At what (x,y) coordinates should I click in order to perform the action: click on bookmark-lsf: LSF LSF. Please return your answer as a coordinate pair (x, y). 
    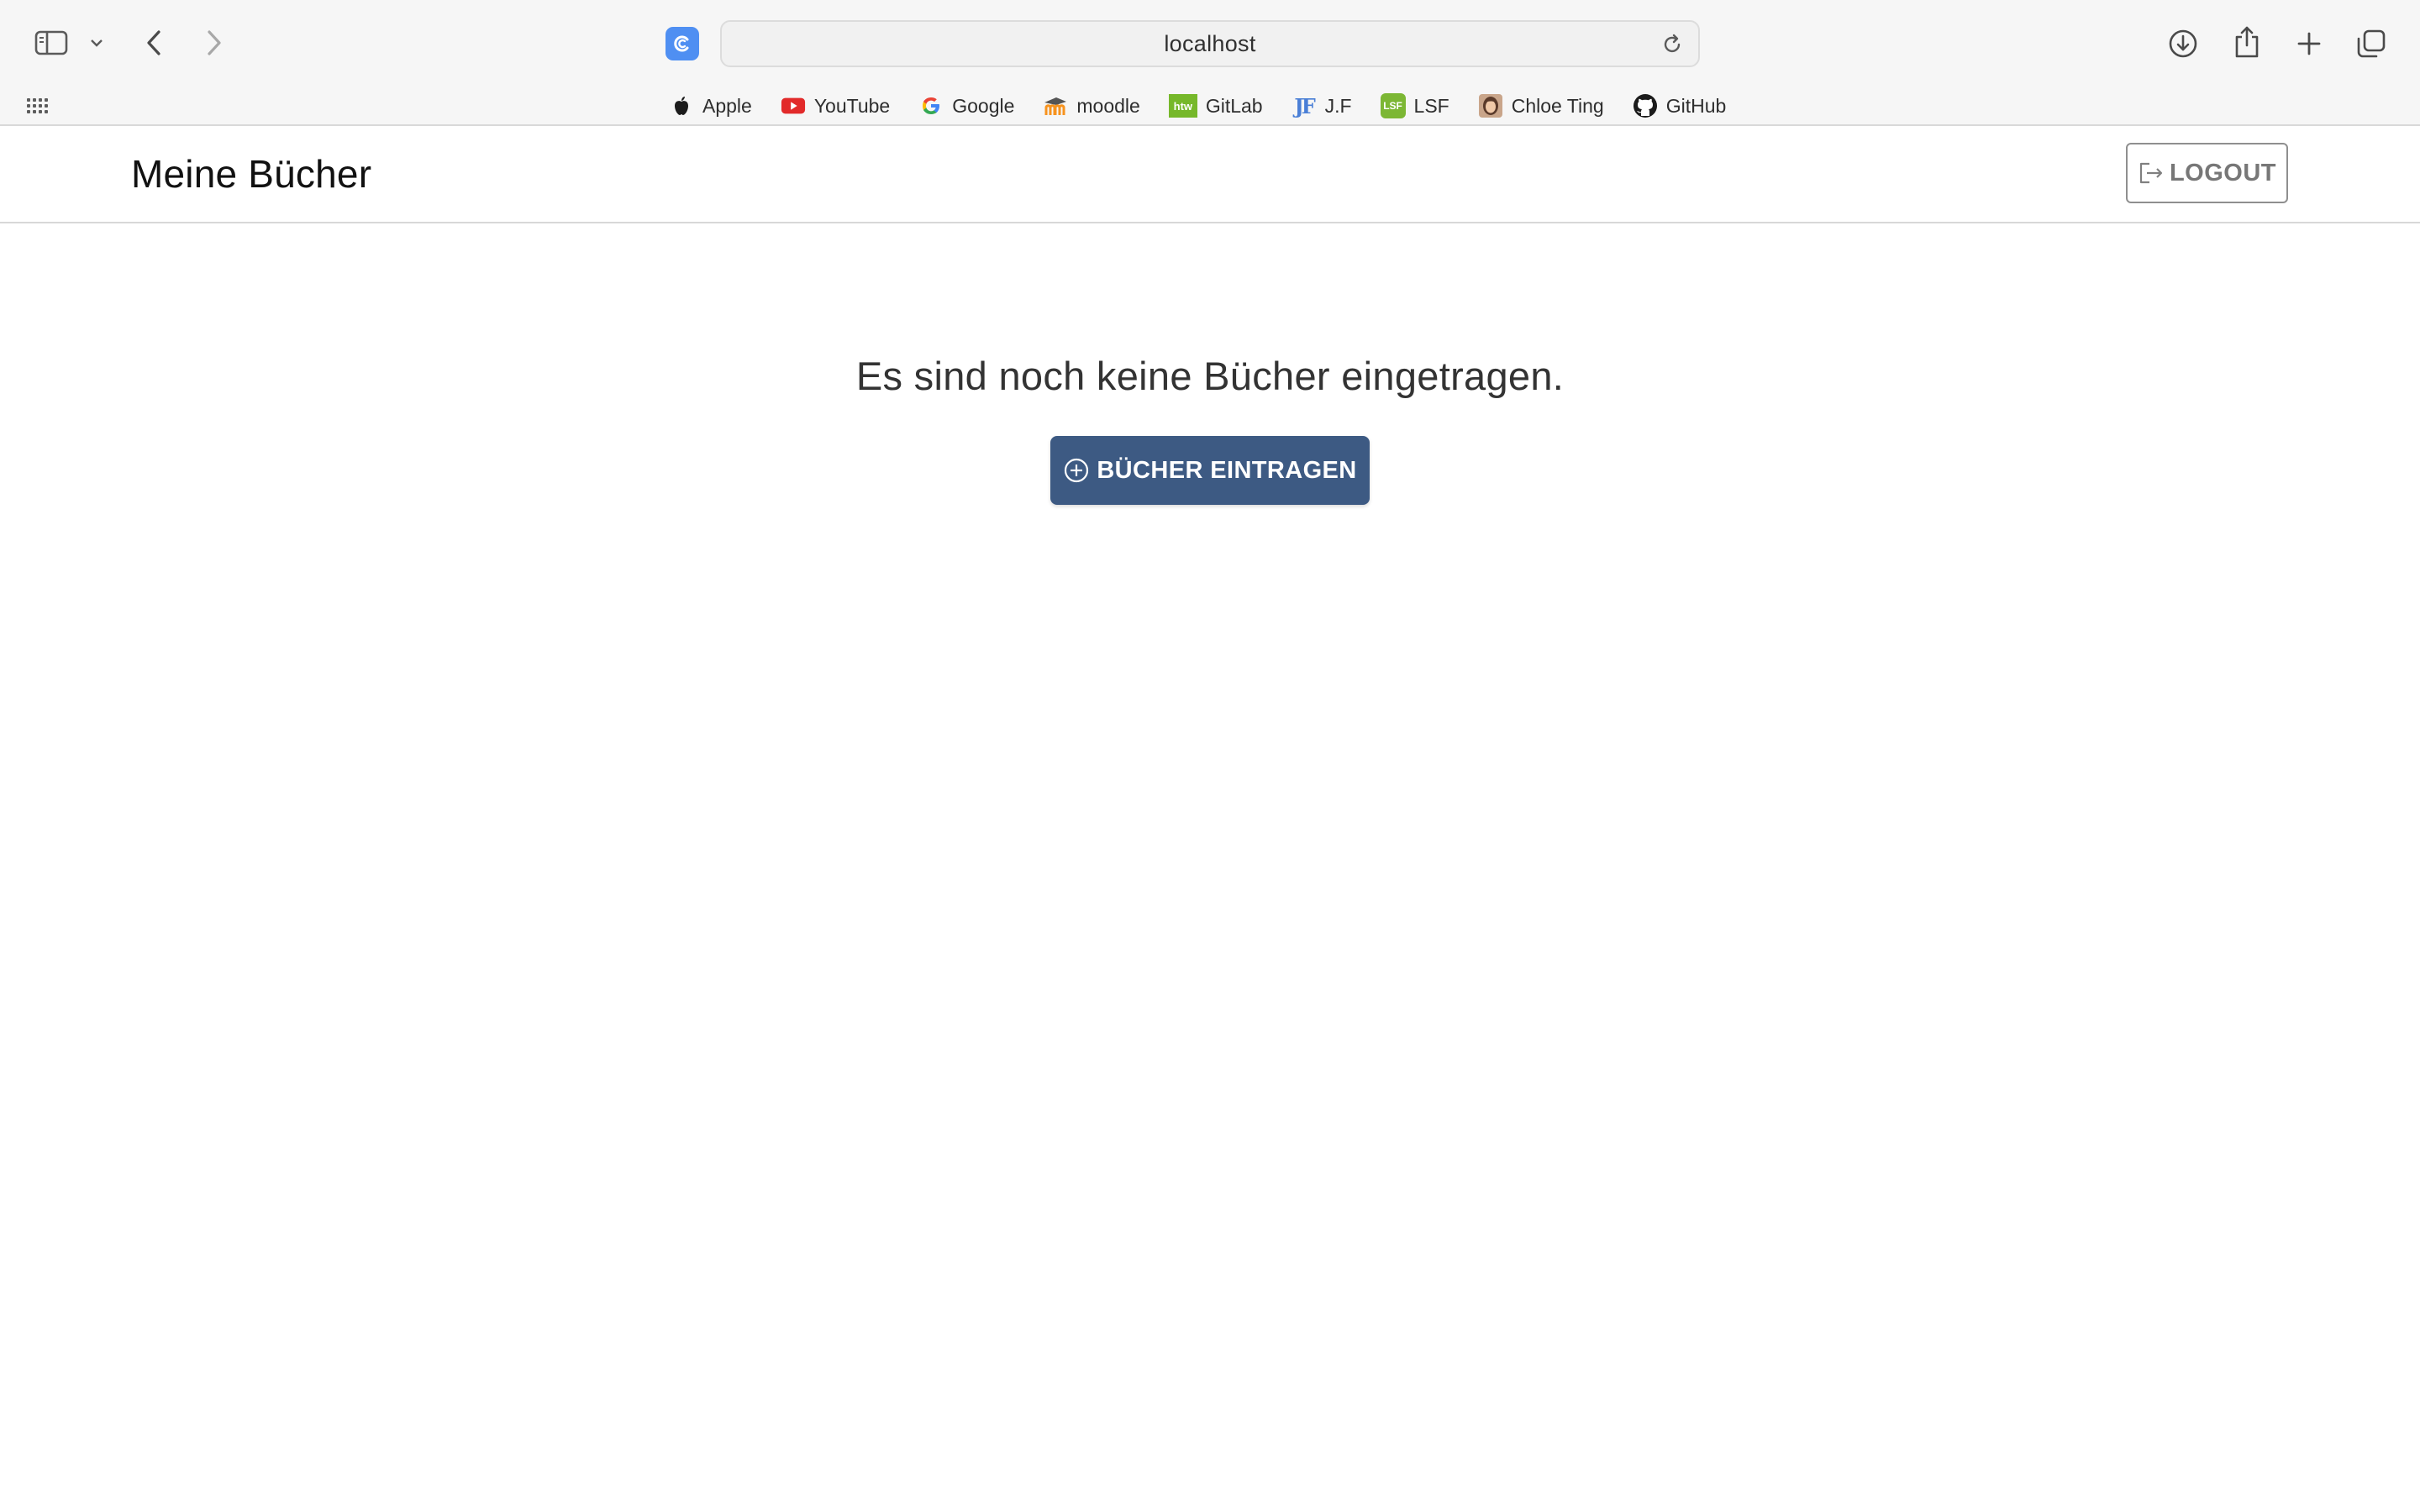
    Looking at the image, I should click on (1414, 105).